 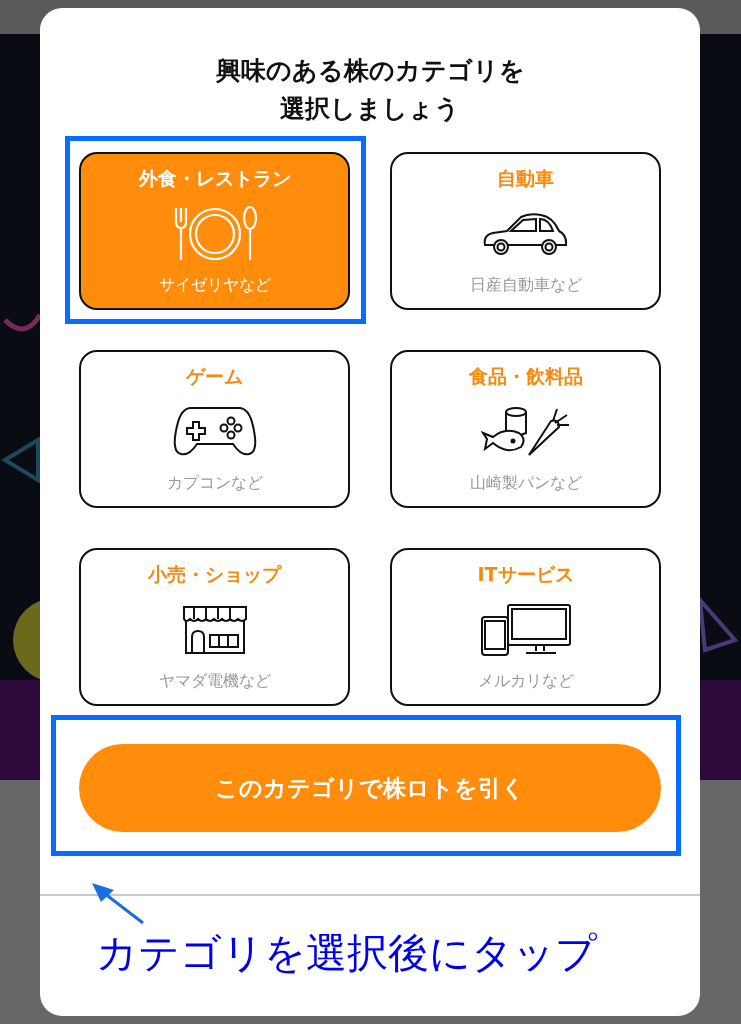 I want to click on example-company: カプコンなど, so click(x=214, y=483).